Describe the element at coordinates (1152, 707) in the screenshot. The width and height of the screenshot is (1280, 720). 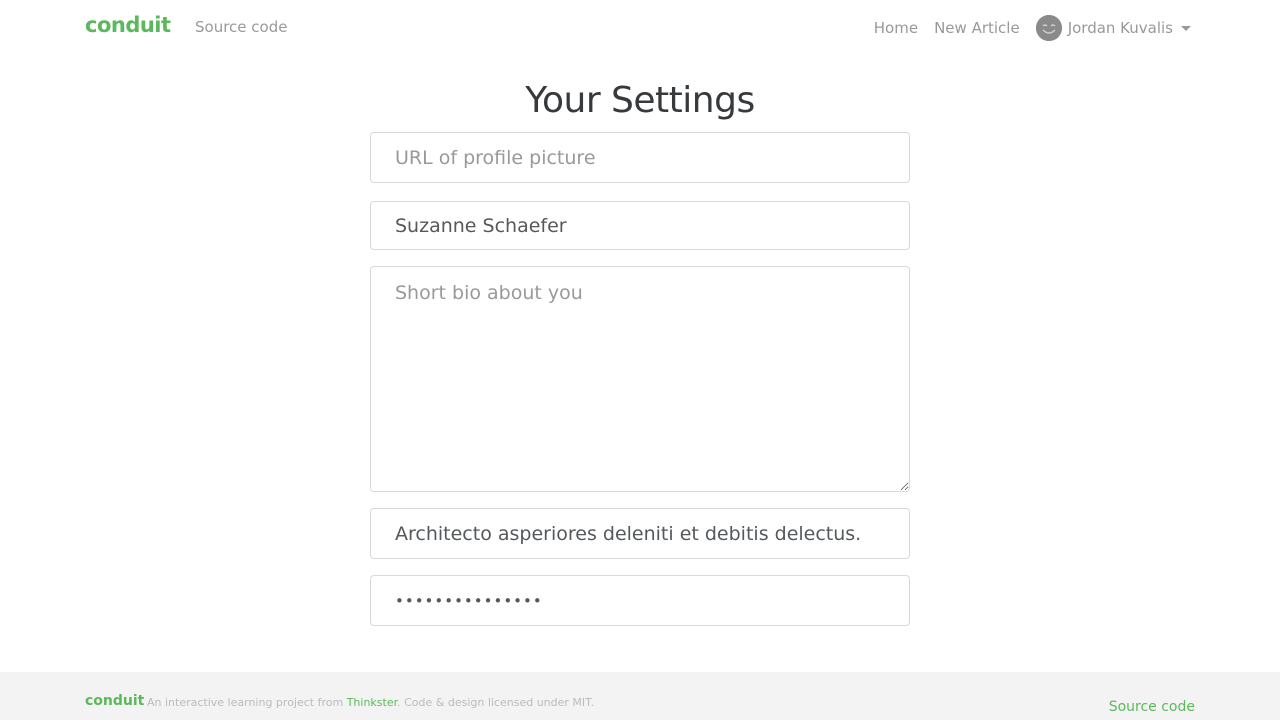
I see `footer-source-code-link: Source code` at that location.